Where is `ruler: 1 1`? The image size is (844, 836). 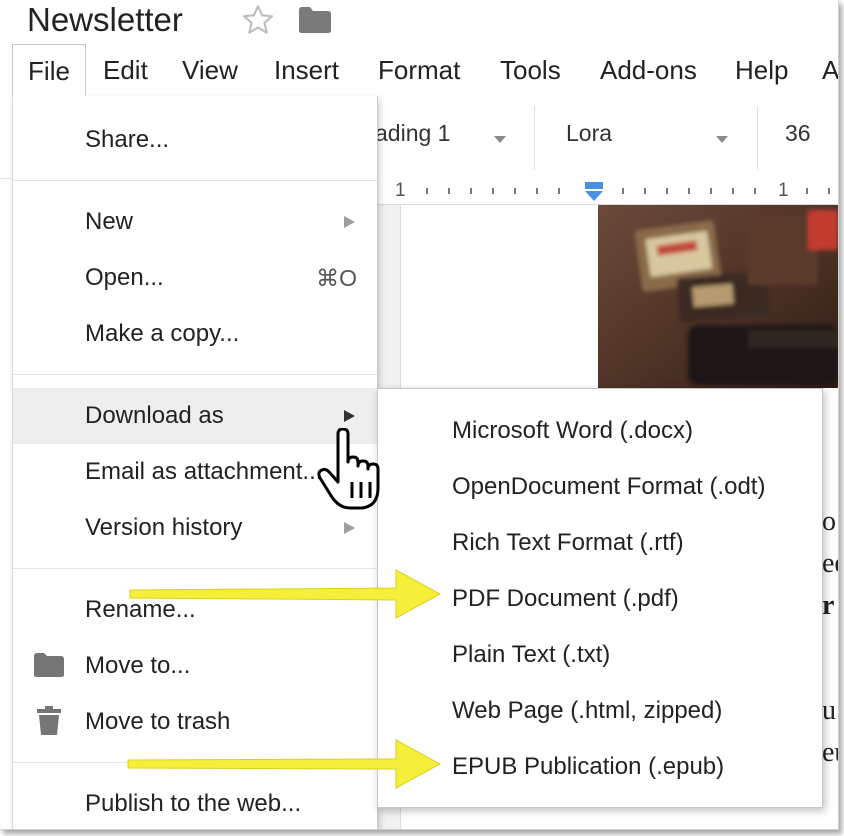
ruler: 1 1 is located at coordinates (607, 191).